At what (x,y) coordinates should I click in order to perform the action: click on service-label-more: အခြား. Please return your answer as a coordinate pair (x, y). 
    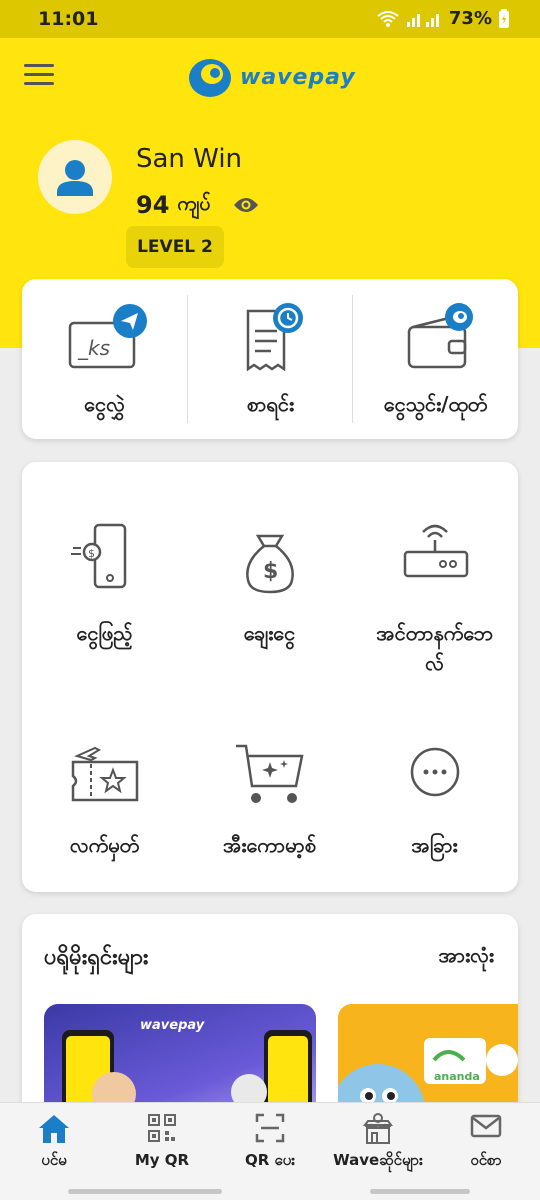
    Looking at the image, I should click on (434, 845).